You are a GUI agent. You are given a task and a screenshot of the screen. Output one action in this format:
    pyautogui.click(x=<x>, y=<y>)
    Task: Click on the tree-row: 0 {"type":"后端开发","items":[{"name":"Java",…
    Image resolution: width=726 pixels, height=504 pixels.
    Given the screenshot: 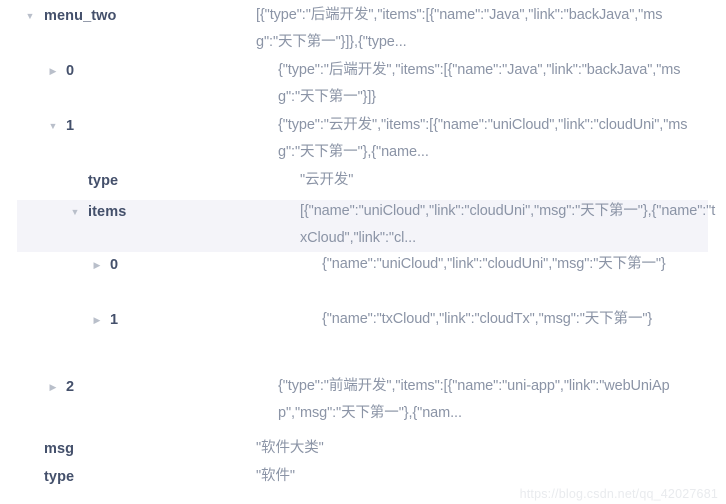 What is the action you would take?
    pyautogui.click(x=363, y=86)
    